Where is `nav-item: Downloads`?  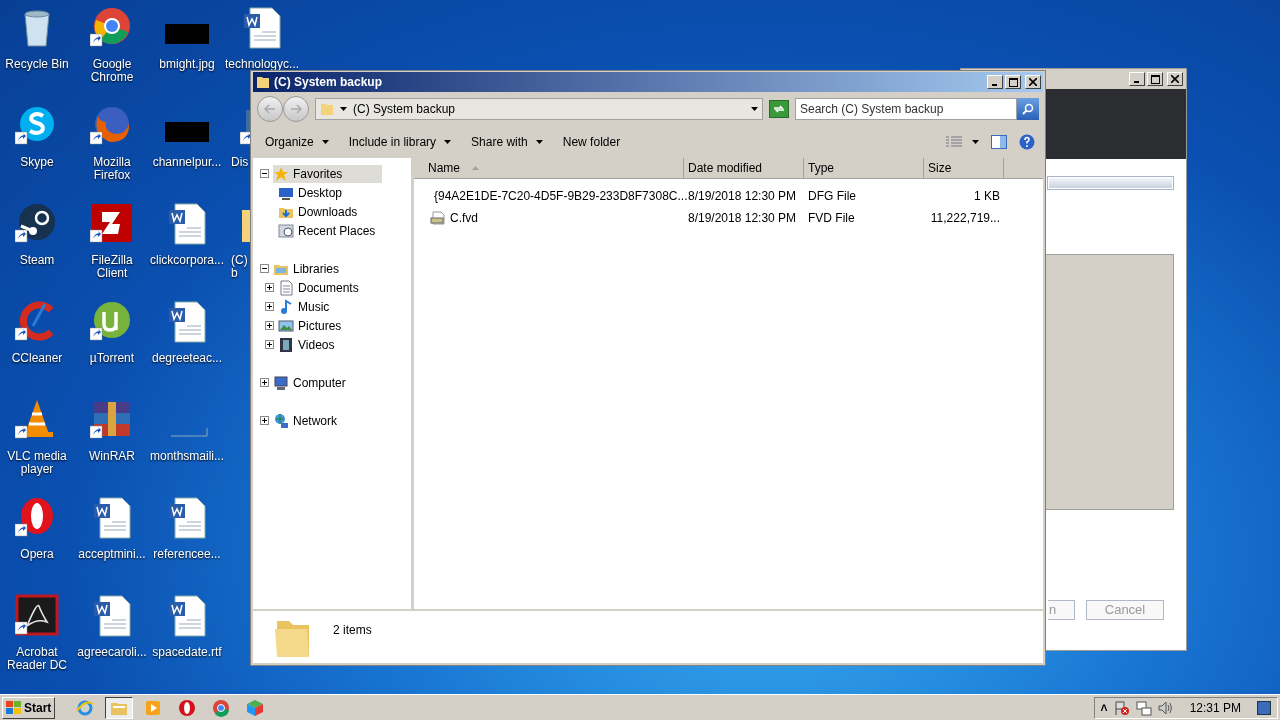
nav-item: Downloads is located at coordinates (338, 211).